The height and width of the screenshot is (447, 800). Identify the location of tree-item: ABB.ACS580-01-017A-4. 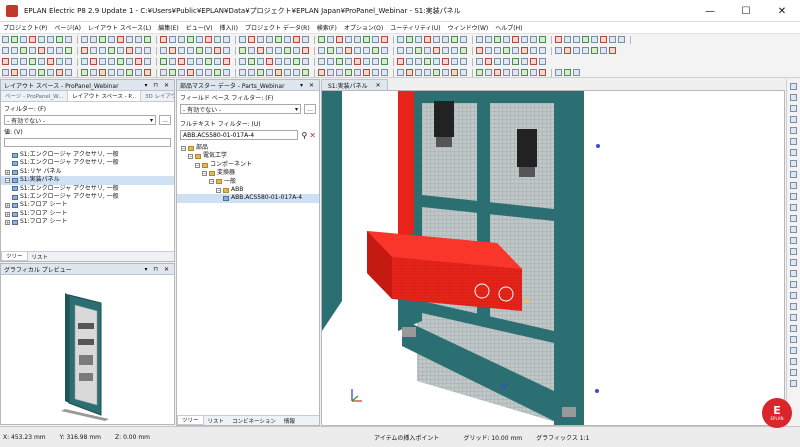
(248, 198).